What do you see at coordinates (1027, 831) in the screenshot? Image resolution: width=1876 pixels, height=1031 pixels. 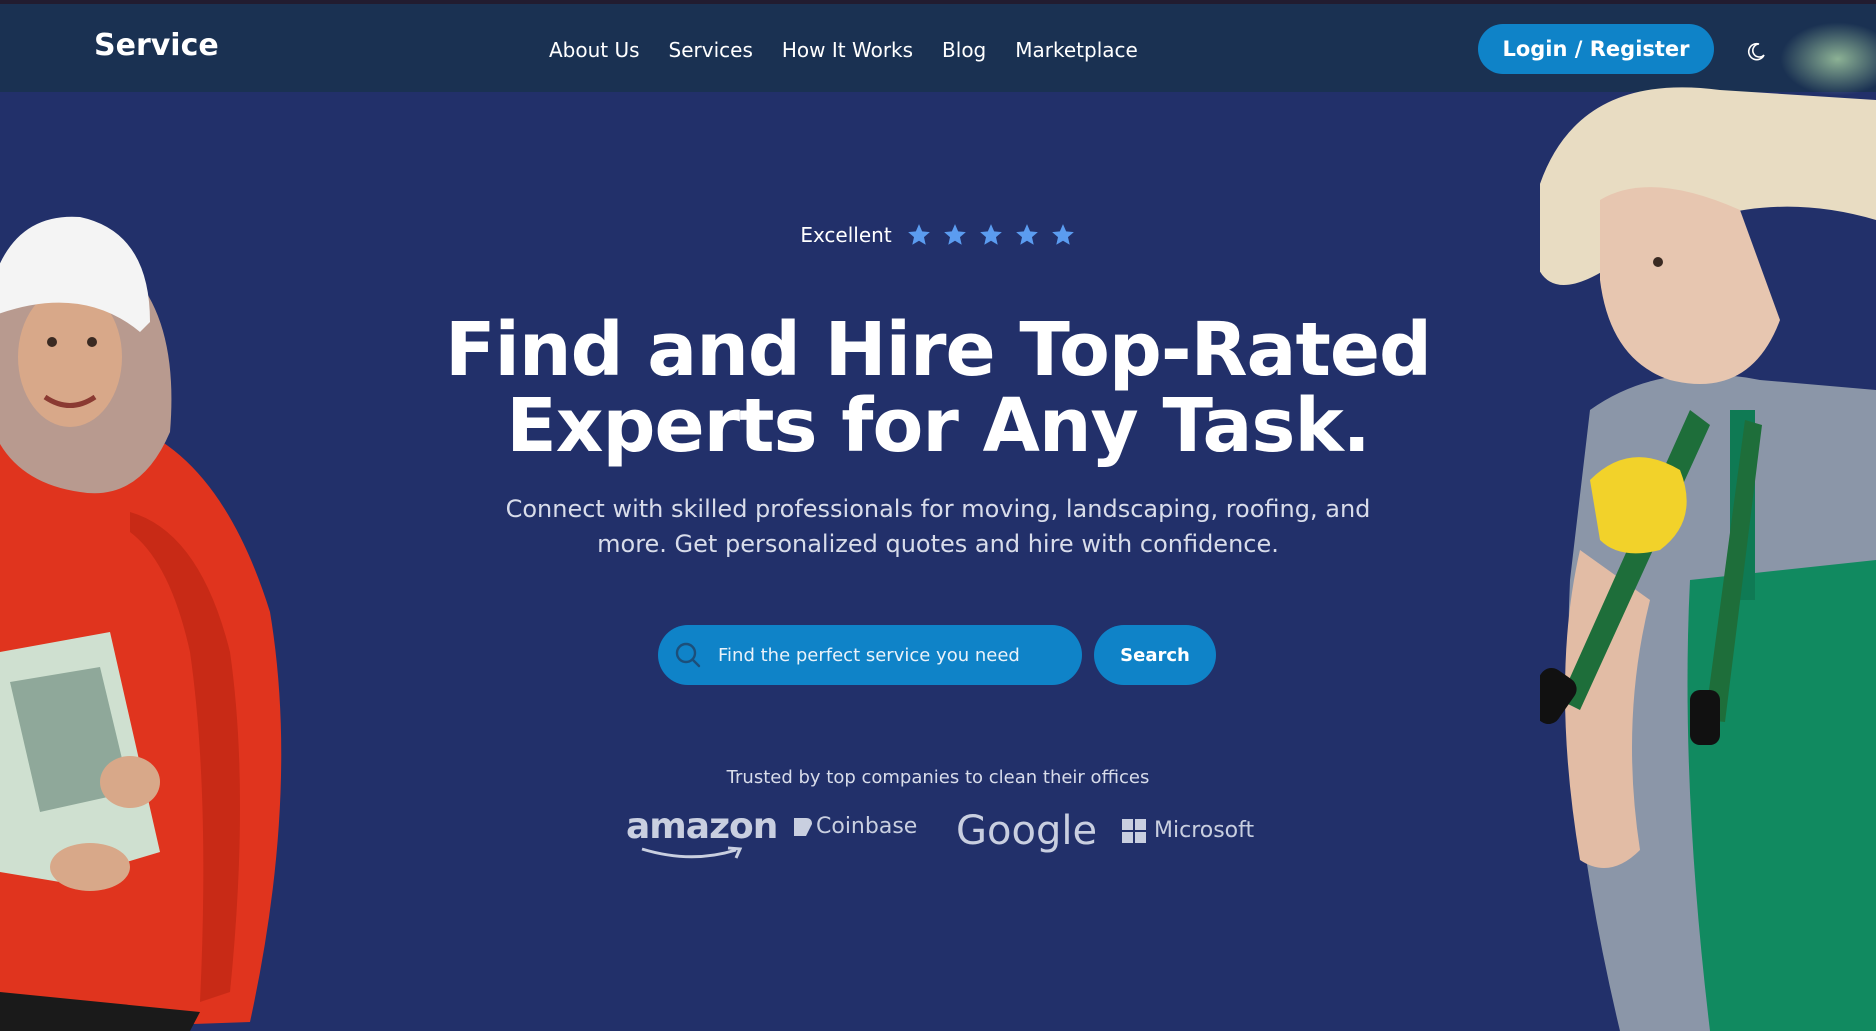 I see `google-logo: Google` at bounding box center [1027, 831].